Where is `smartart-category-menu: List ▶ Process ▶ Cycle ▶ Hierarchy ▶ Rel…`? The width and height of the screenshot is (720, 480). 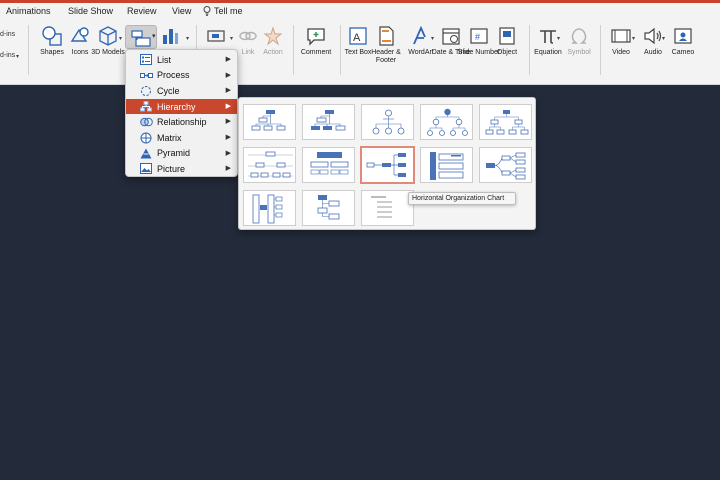 smartart-category-menu: List ▶ Process ▶ Cycle ▶ Hierarchy ▶ Rel… is located at coordinates (181, 113).